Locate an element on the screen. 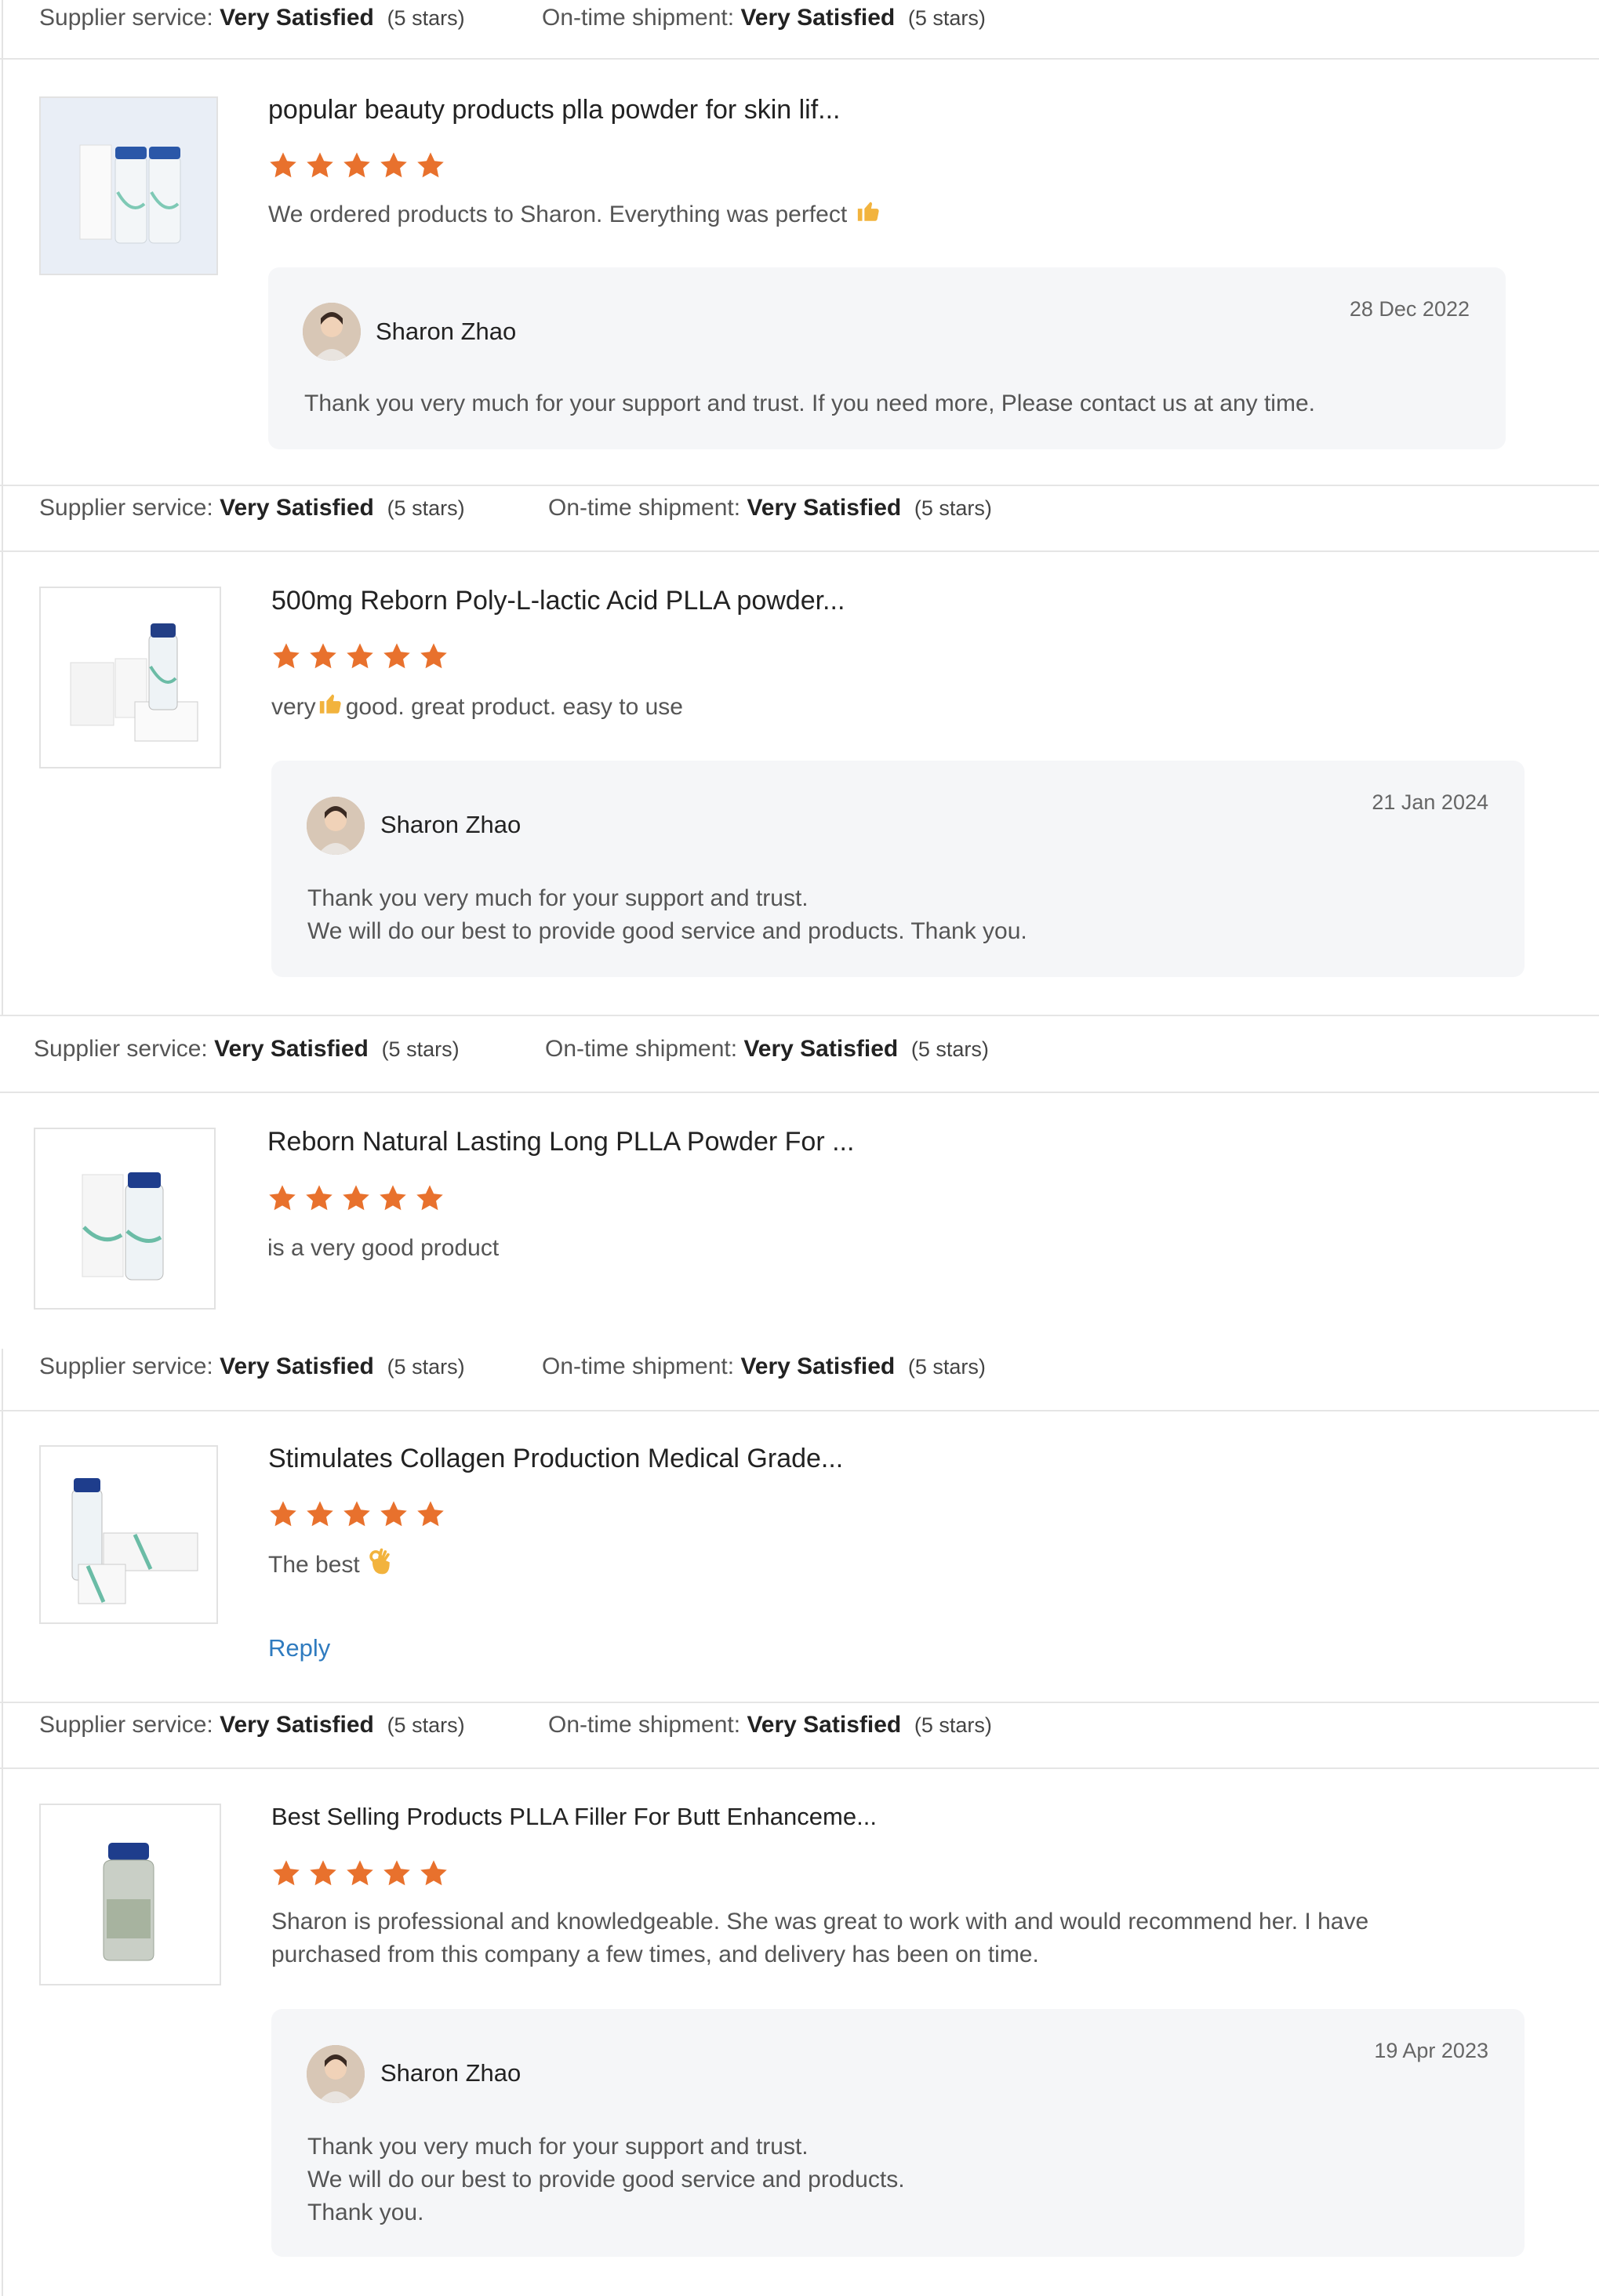 This screenshot has width=1599, height=2296. reply-link: Reply is located at coordinates (299, 1648).